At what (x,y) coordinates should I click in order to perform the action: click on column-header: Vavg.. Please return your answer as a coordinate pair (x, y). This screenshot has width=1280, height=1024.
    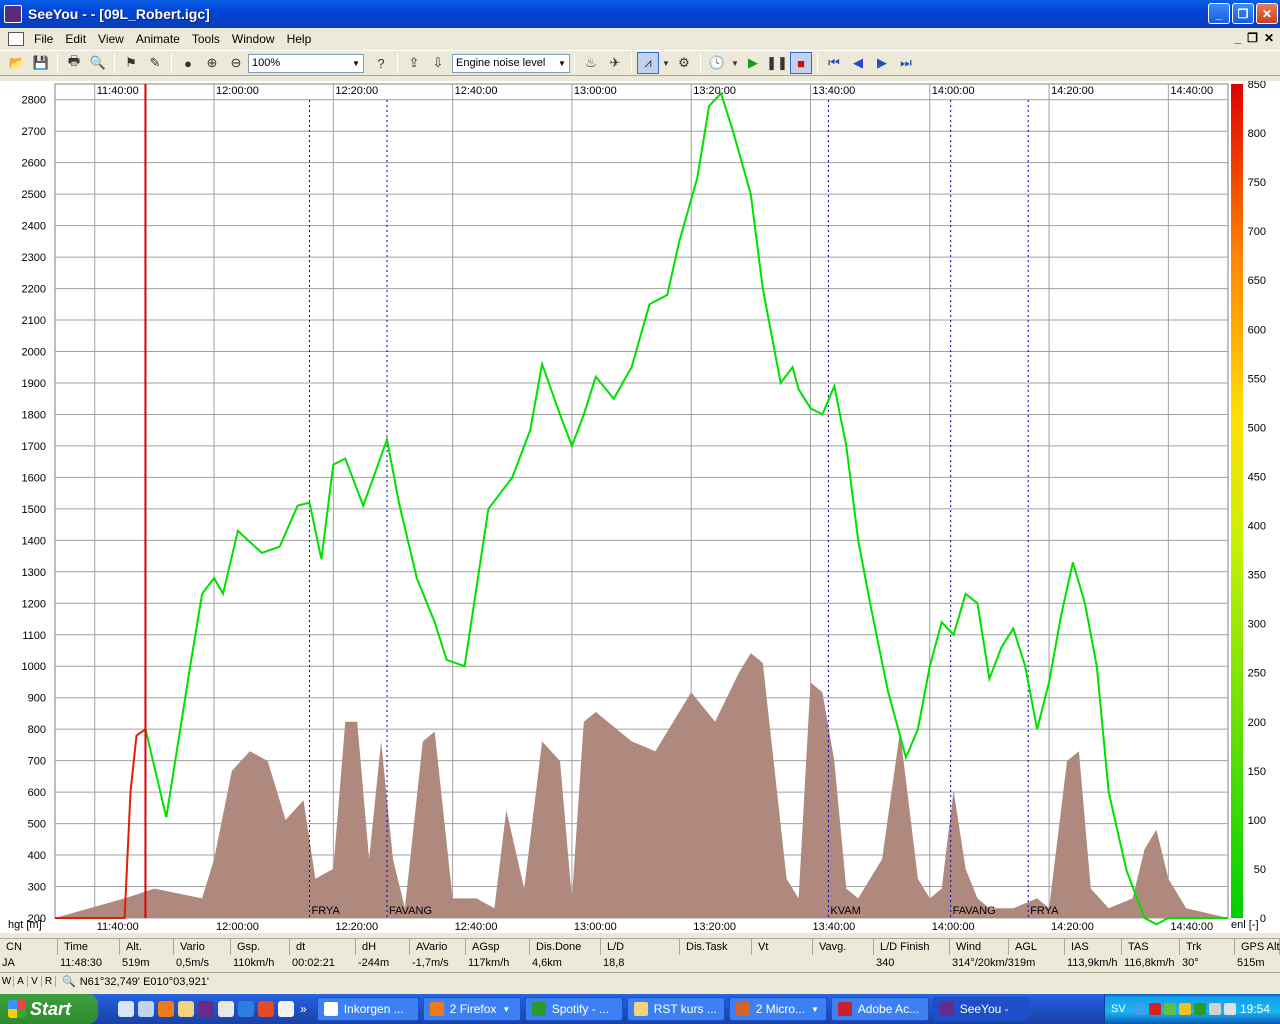
    Looking at the image, I should click on (843, 947).